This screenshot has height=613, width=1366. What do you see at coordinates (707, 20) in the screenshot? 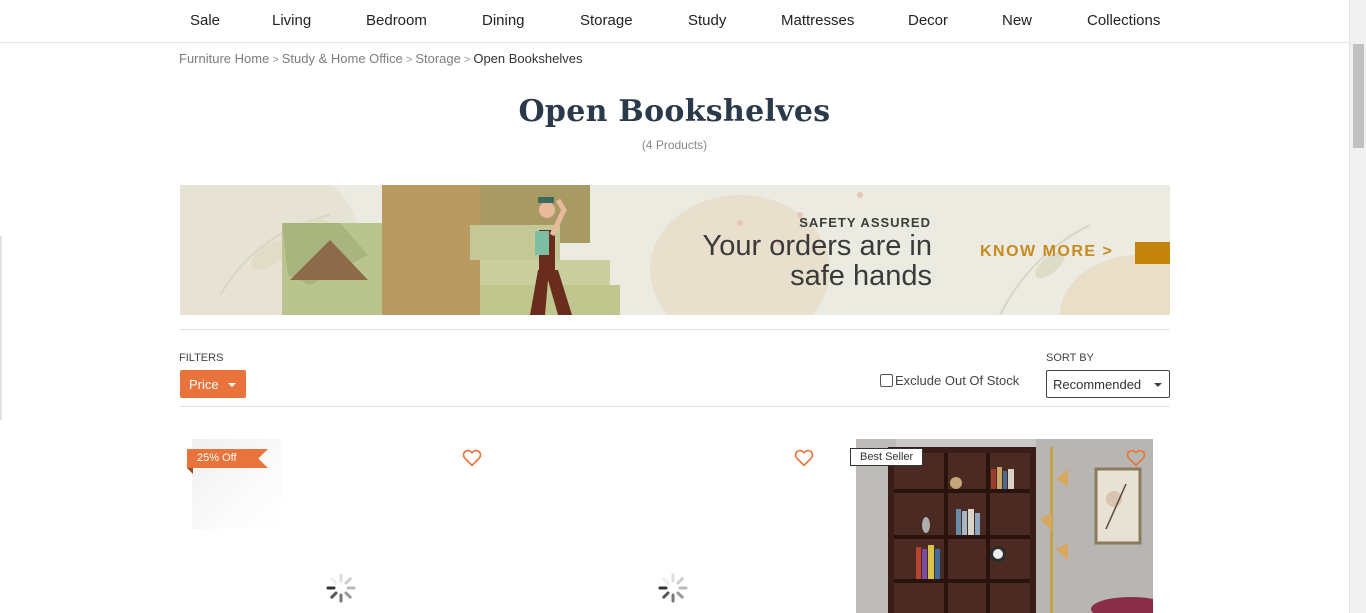
I see `nav-item-study: Study` at bounding box center [707, 20].